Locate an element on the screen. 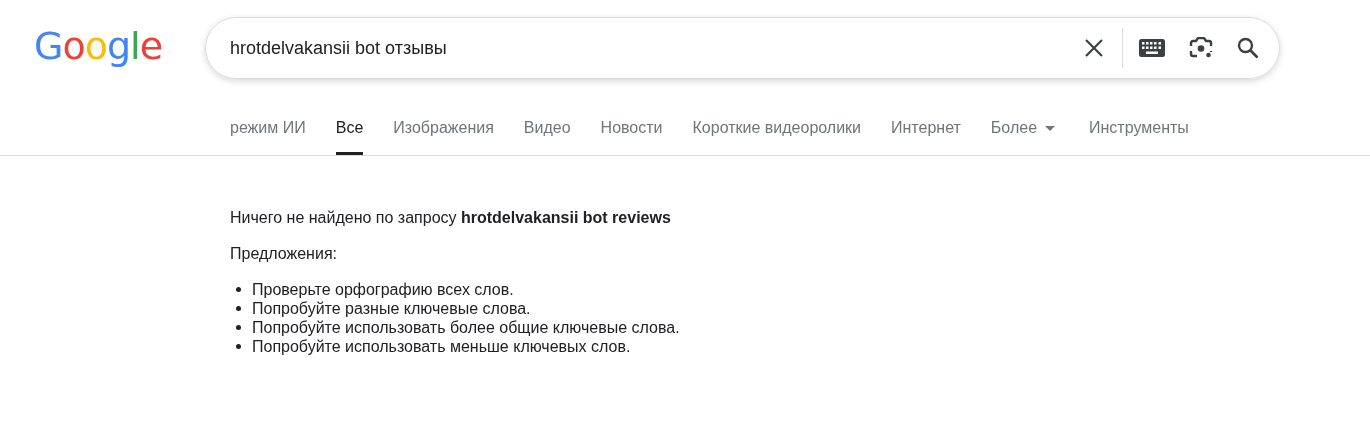  close-icon is located at coordinates (1094, 48).